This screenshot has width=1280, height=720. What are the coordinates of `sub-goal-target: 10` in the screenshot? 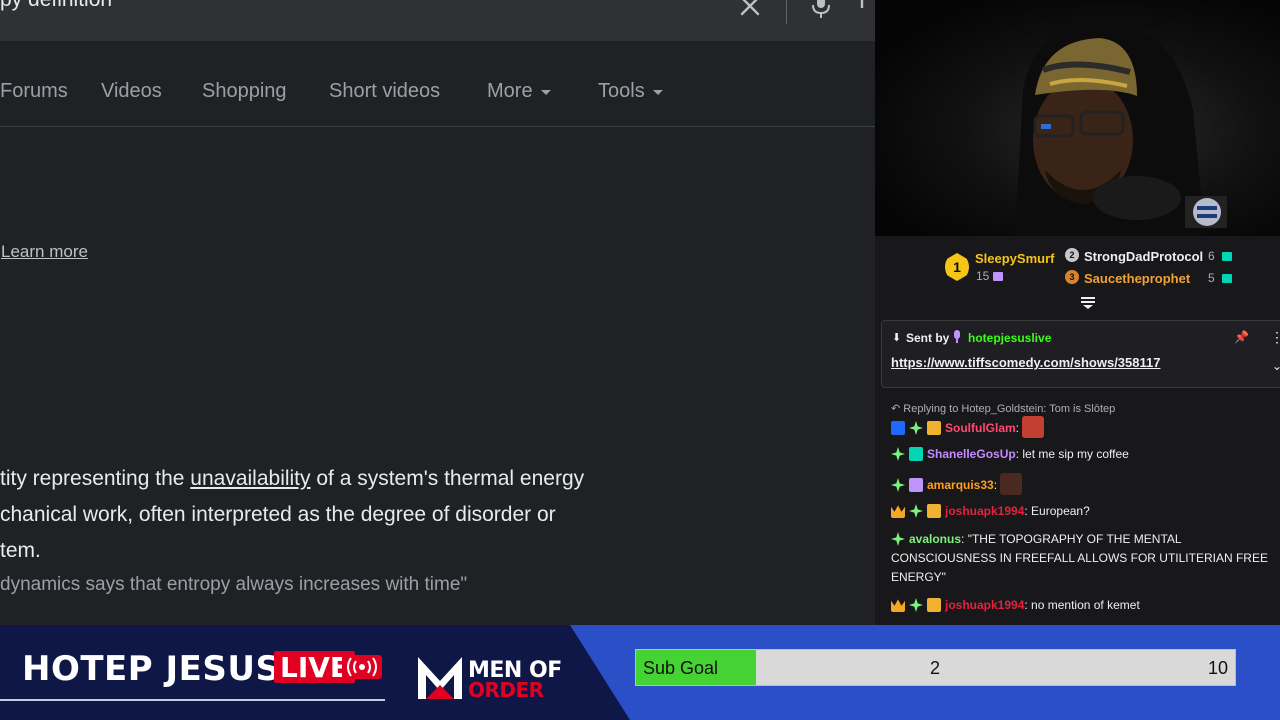 It's located at (1217, 668).